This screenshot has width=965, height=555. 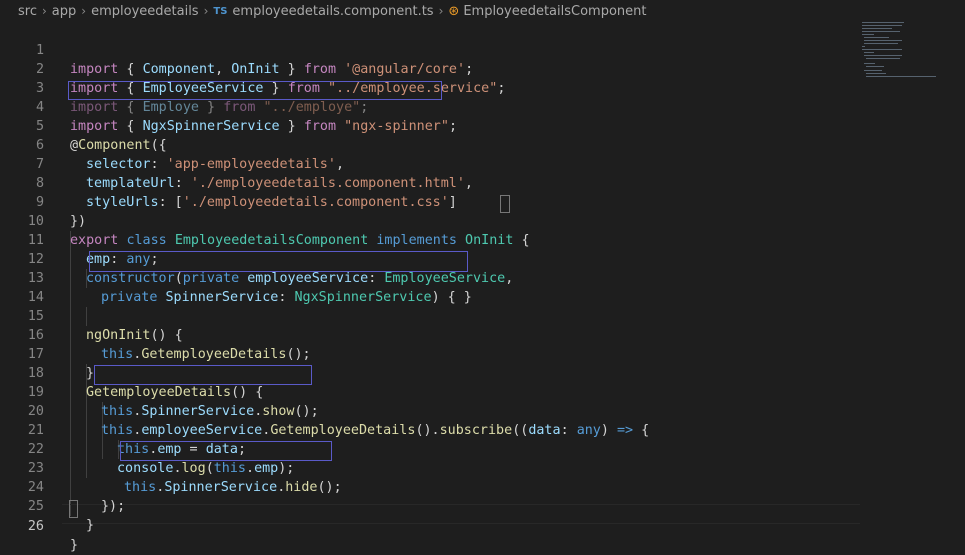 What do you see at coordinates (430, 87) in the screenshot?
I see `code-line: 3 import { Employe } from "../employe";` at bounding box center [430, 87].